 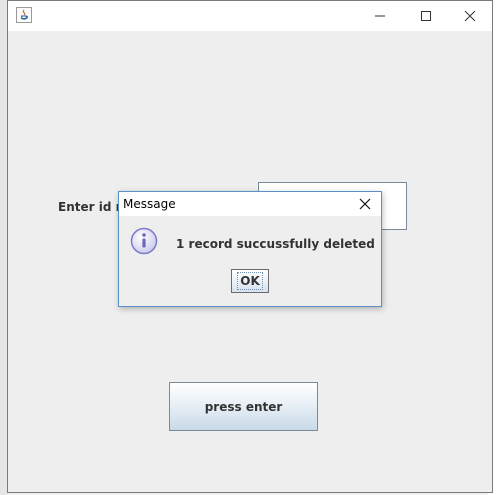 I want to click on message-dialog: Message 1 record succussfully deleted OK, so click(x=250, y=249).